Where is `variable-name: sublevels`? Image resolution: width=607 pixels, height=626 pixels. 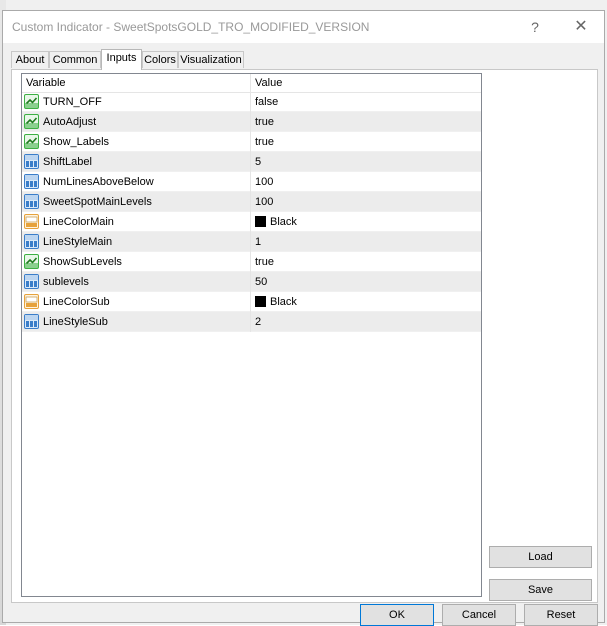 variable-name: sublevels is located at coordinates (66, 282).